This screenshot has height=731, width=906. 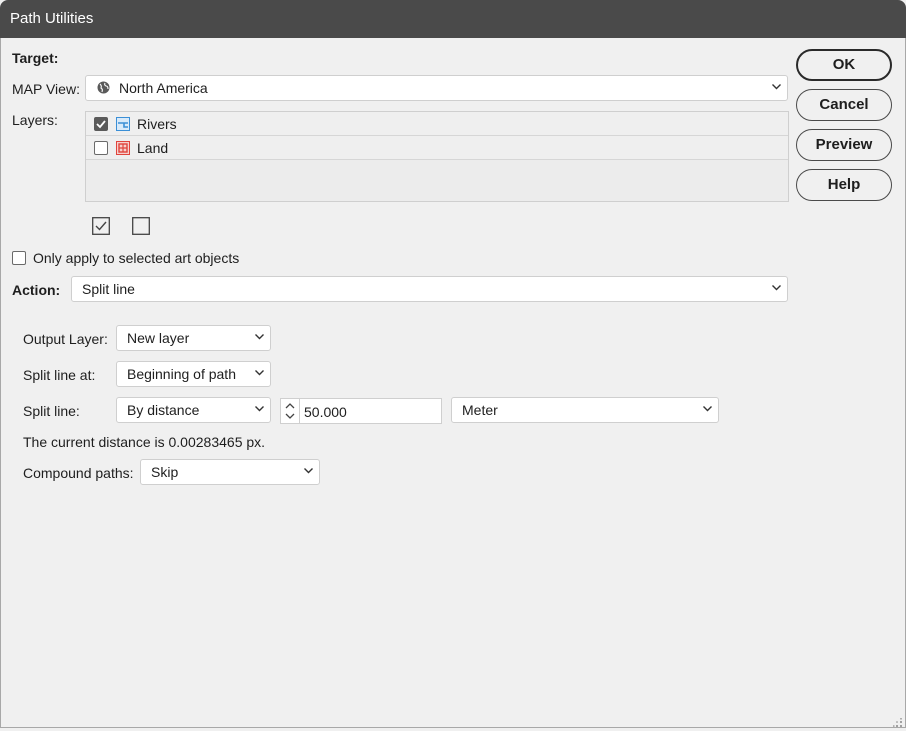 I want to click on cancel-button: Cancel, so click(x=844, y=105).